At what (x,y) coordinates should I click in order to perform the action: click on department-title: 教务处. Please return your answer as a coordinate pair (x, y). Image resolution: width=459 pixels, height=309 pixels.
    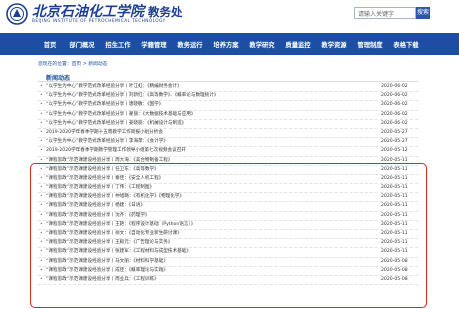
    Looking at the image, I should click on (165, 12).